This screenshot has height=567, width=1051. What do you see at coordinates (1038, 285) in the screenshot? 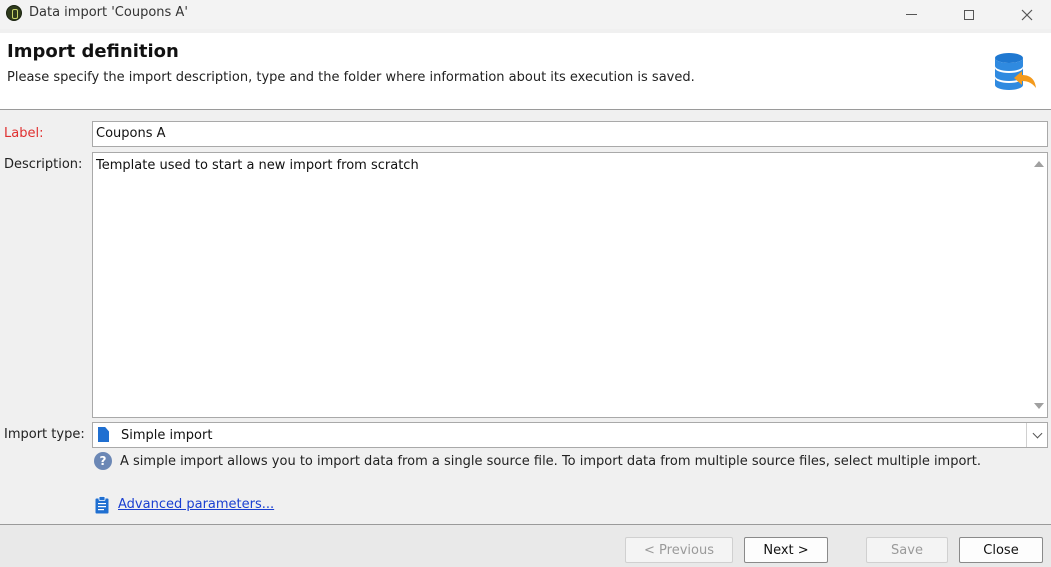
I see `description-scrollbar` at bounding box center [1038, 285].